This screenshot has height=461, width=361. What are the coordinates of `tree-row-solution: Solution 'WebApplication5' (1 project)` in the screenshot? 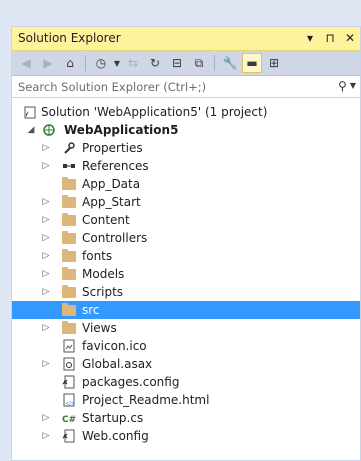 It's located at (186, 112).